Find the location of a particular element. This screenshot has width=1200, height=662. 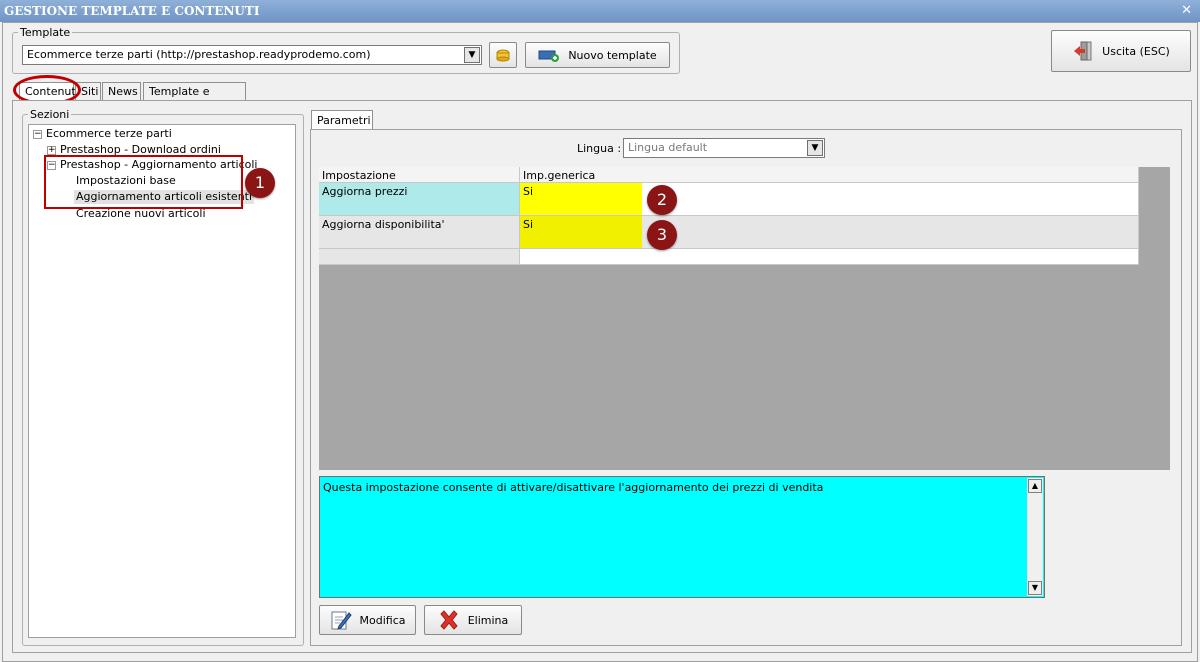

tab-template-plugins: Template e plugins is located at coordinates (194, 98).